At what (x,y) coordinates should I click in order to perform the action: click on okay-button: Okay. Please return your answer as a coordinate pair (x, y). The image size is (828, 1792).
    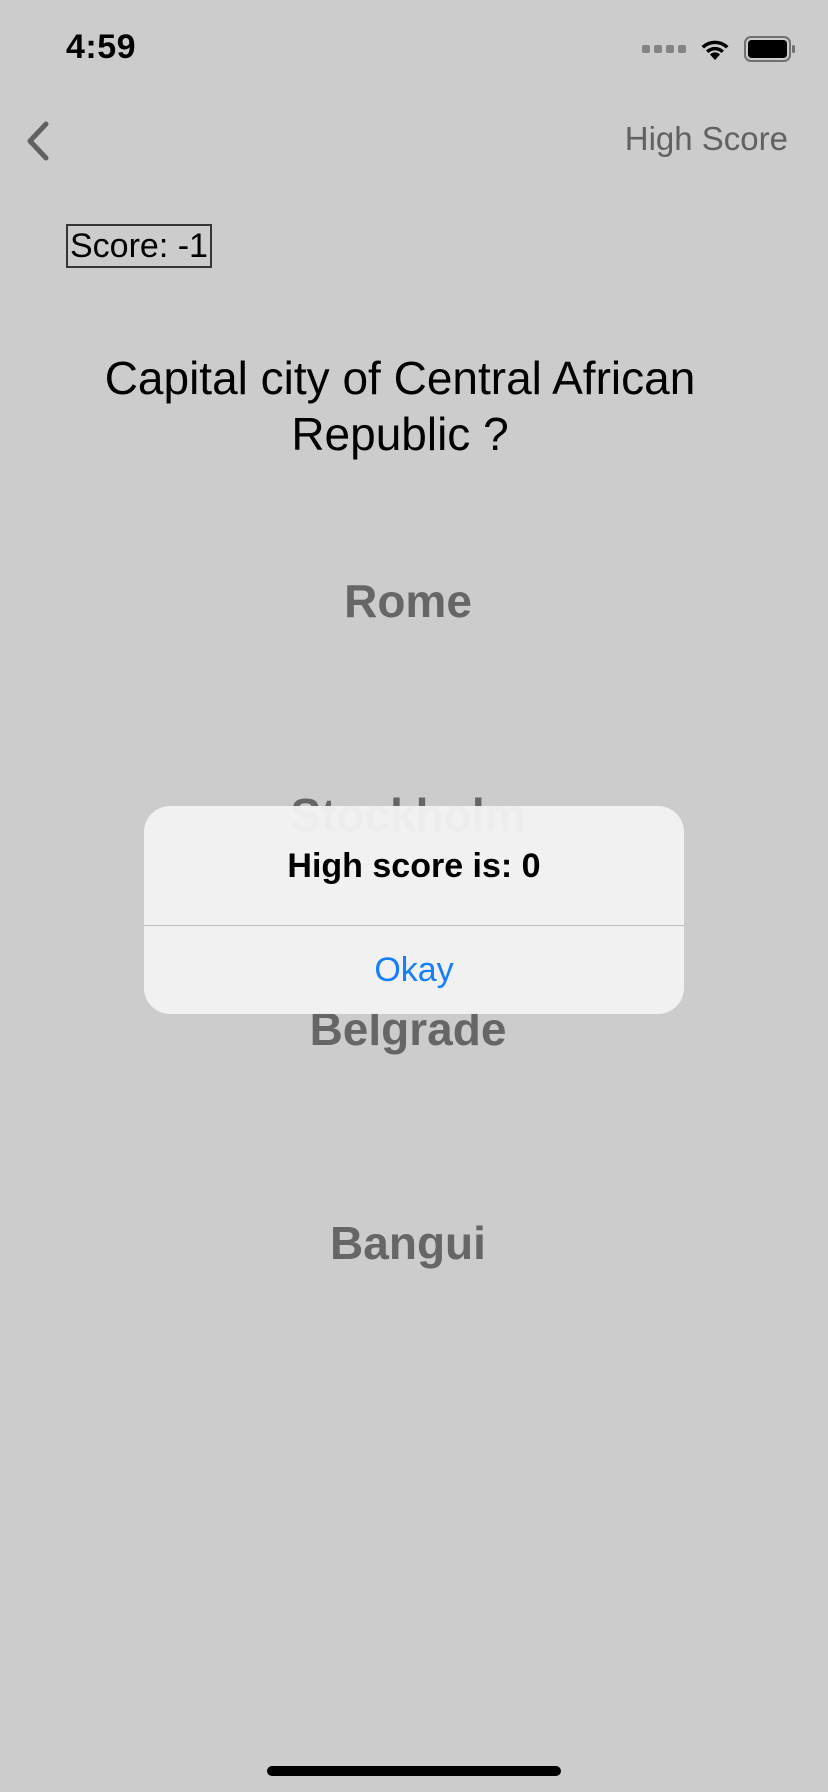
    Looking at the image, I should click on (414, 970).